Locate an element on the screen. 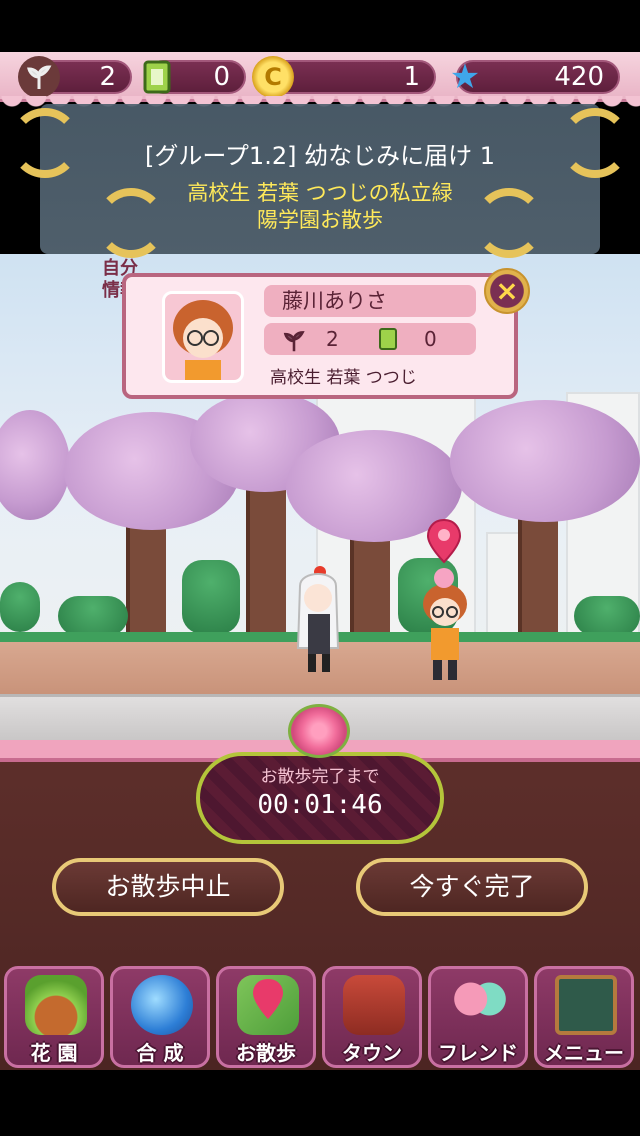 This screenshot has height=1136, width=640. stop-walk-label: お散歩中止 is located at coordinates (168, 886).